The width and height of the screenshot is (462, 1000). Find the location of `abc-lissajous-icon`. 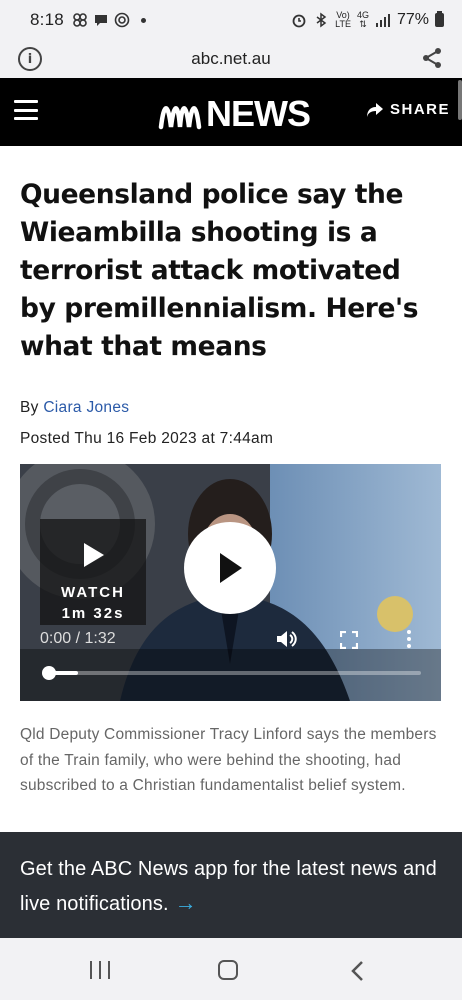

abc-lissajous-icon is located at coordinates (180, 118).